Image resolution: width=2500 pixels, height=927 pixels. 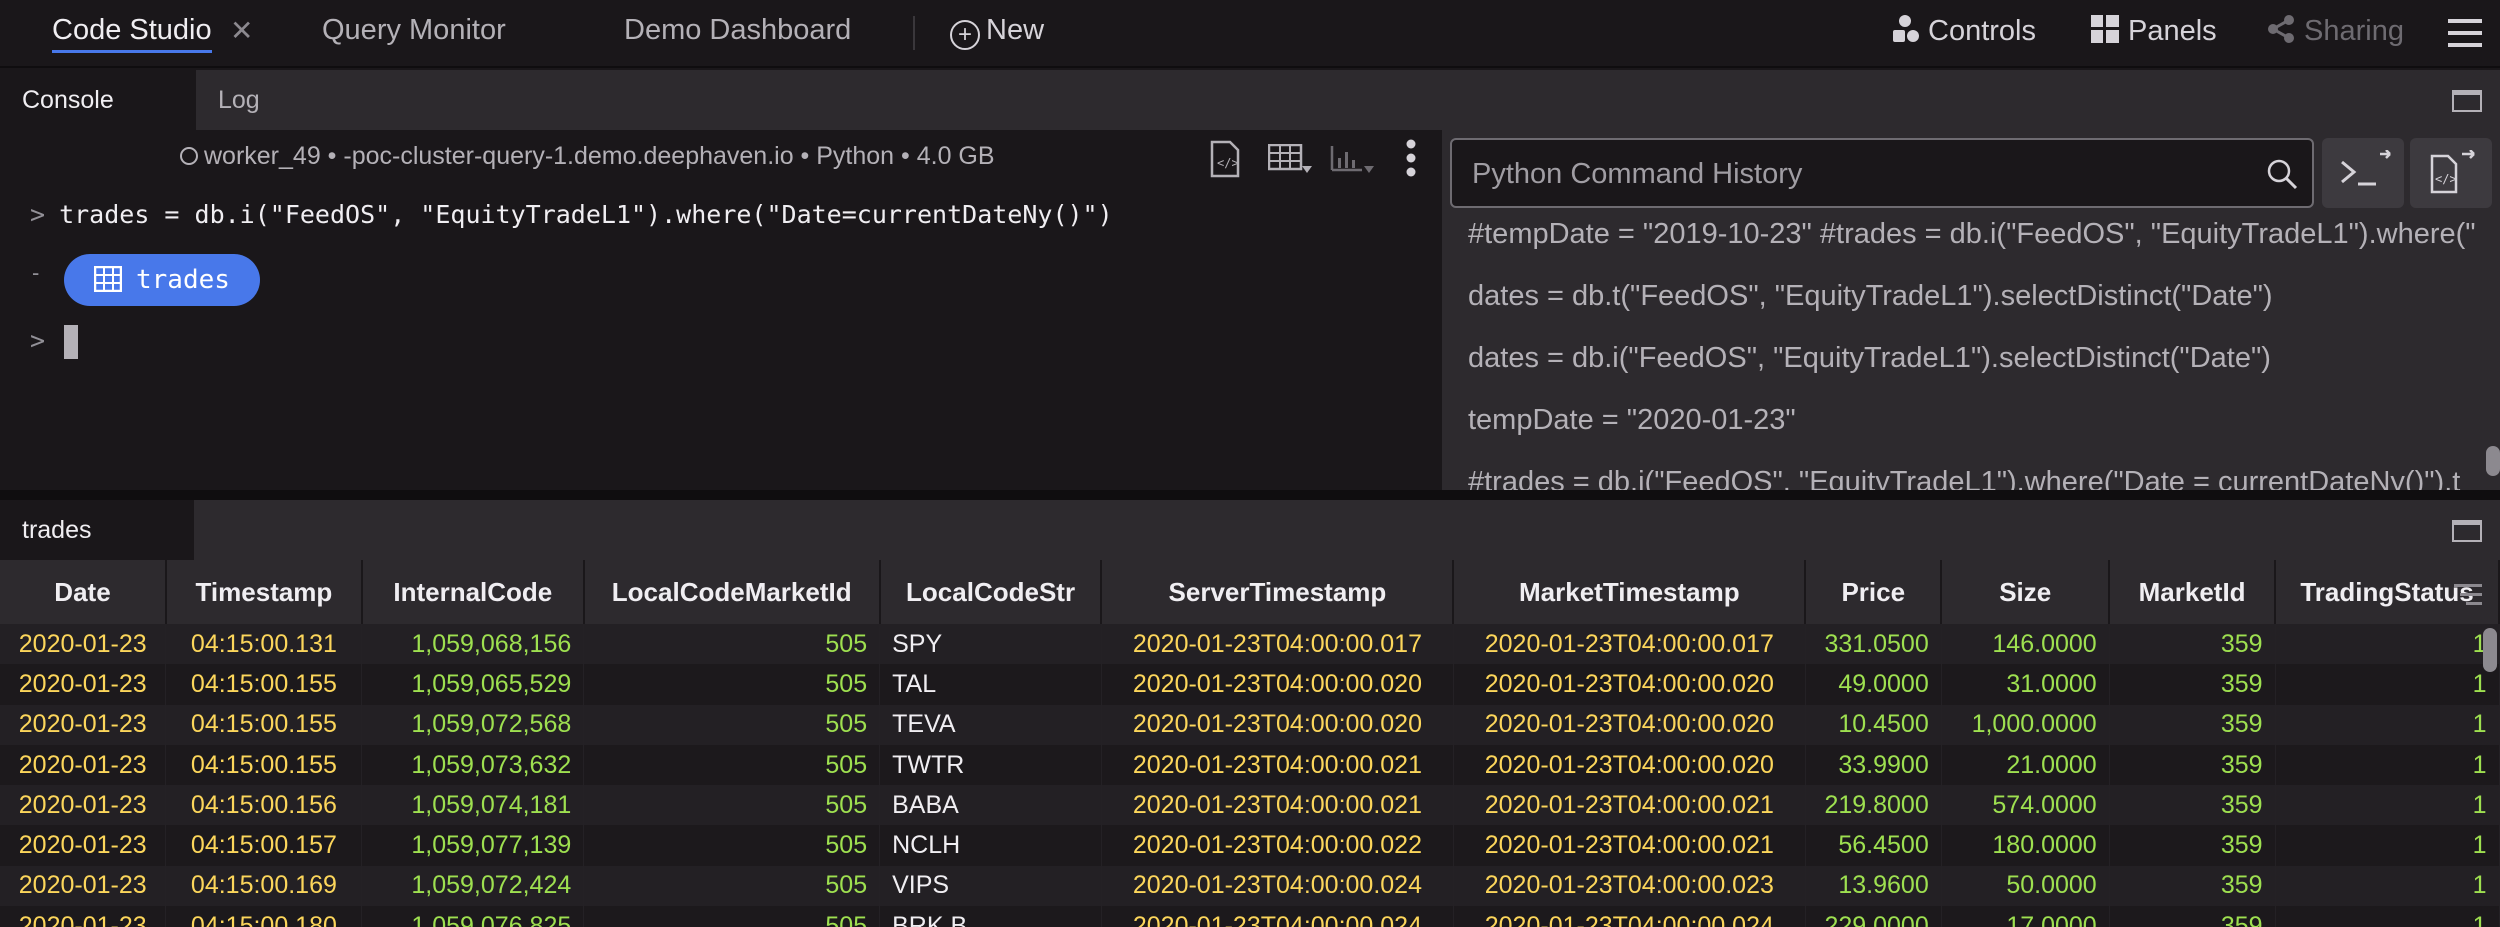 I want to click on table-cell: 229.0000, so click(x=1873, y=916).